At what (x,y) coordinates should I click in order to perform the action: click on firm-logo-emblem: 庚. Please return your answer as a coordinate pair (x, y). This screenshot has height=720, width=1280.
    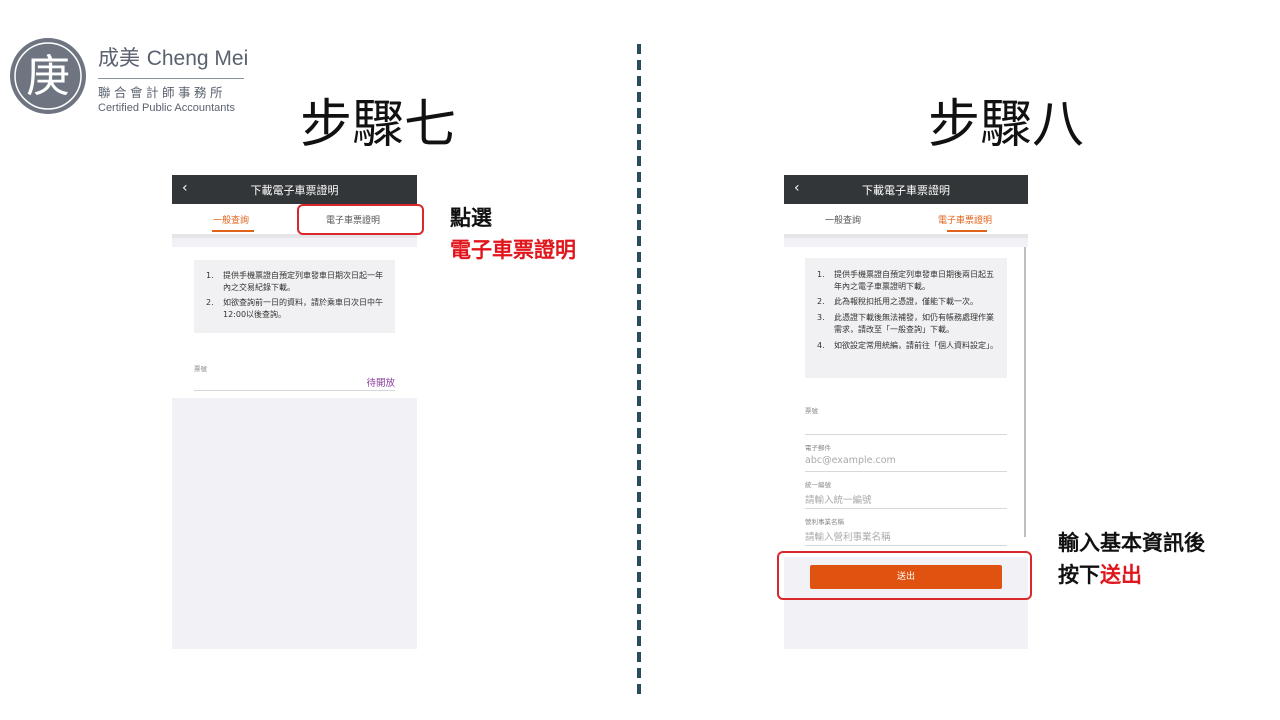
    Looking at the image, I should click on (48, 76).